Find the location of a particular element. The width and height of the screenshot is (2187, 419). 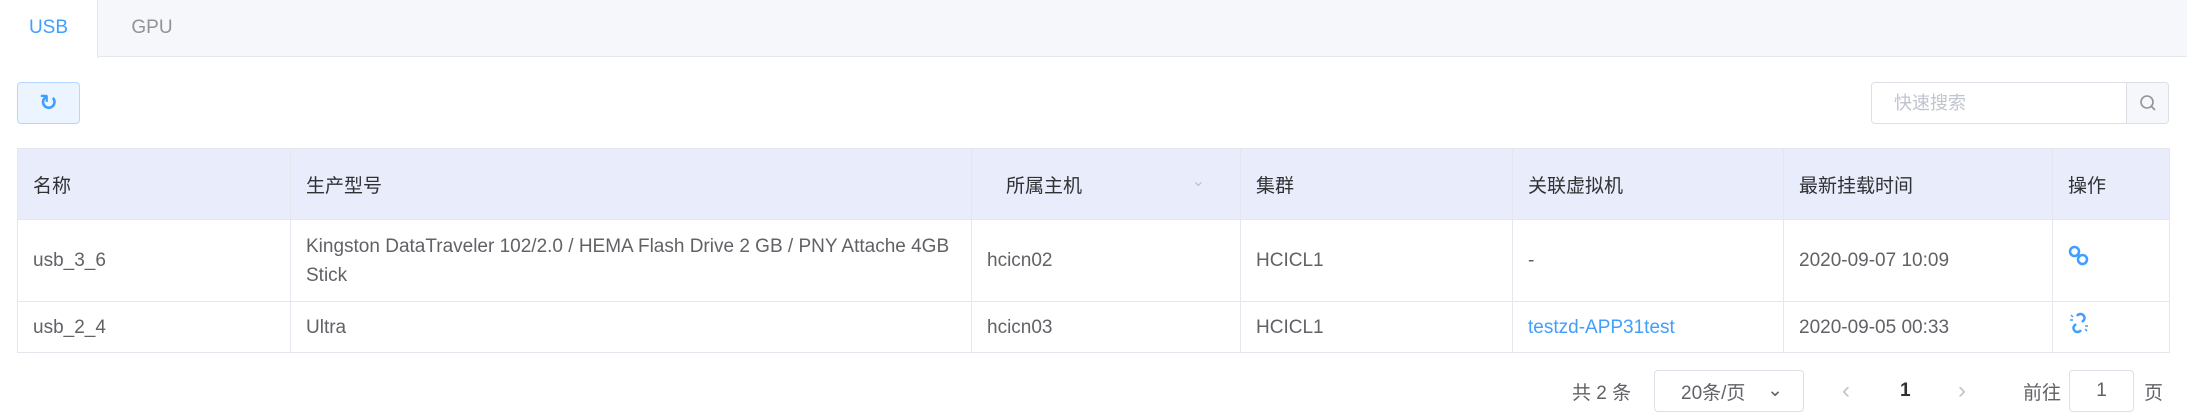

cell-vm: testzd-APP31test is located at coordinates (1648, 327).